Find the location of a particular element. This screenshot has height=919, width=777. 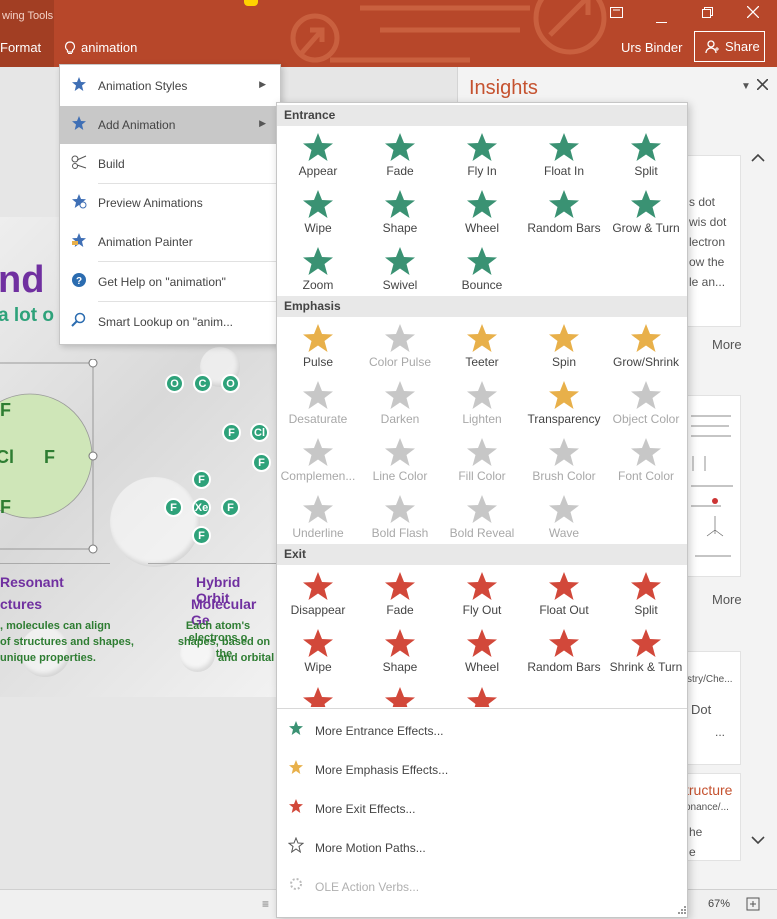

entrance-effect-zoom: Zoom is located at coordinates (318, 271).